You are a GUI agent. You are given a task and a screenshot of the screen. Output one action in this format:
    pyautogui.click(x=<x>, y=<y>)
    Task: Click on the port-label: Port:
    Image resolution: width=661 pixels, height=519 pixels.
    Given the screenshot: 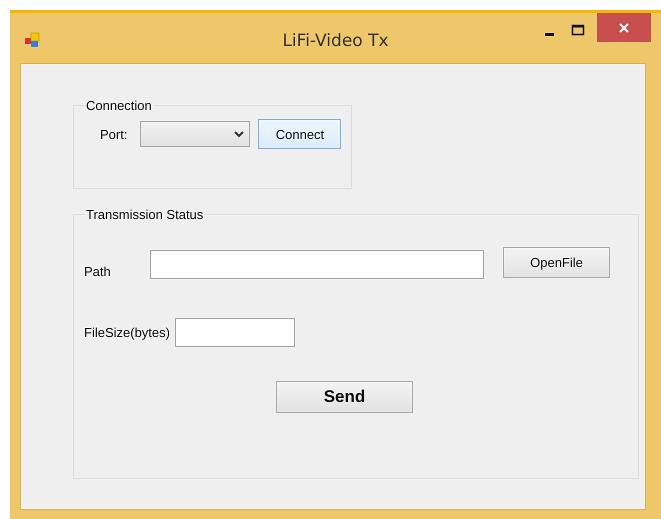 What is the action you would take?
    pyautogui.click(x=114, y=134)
    